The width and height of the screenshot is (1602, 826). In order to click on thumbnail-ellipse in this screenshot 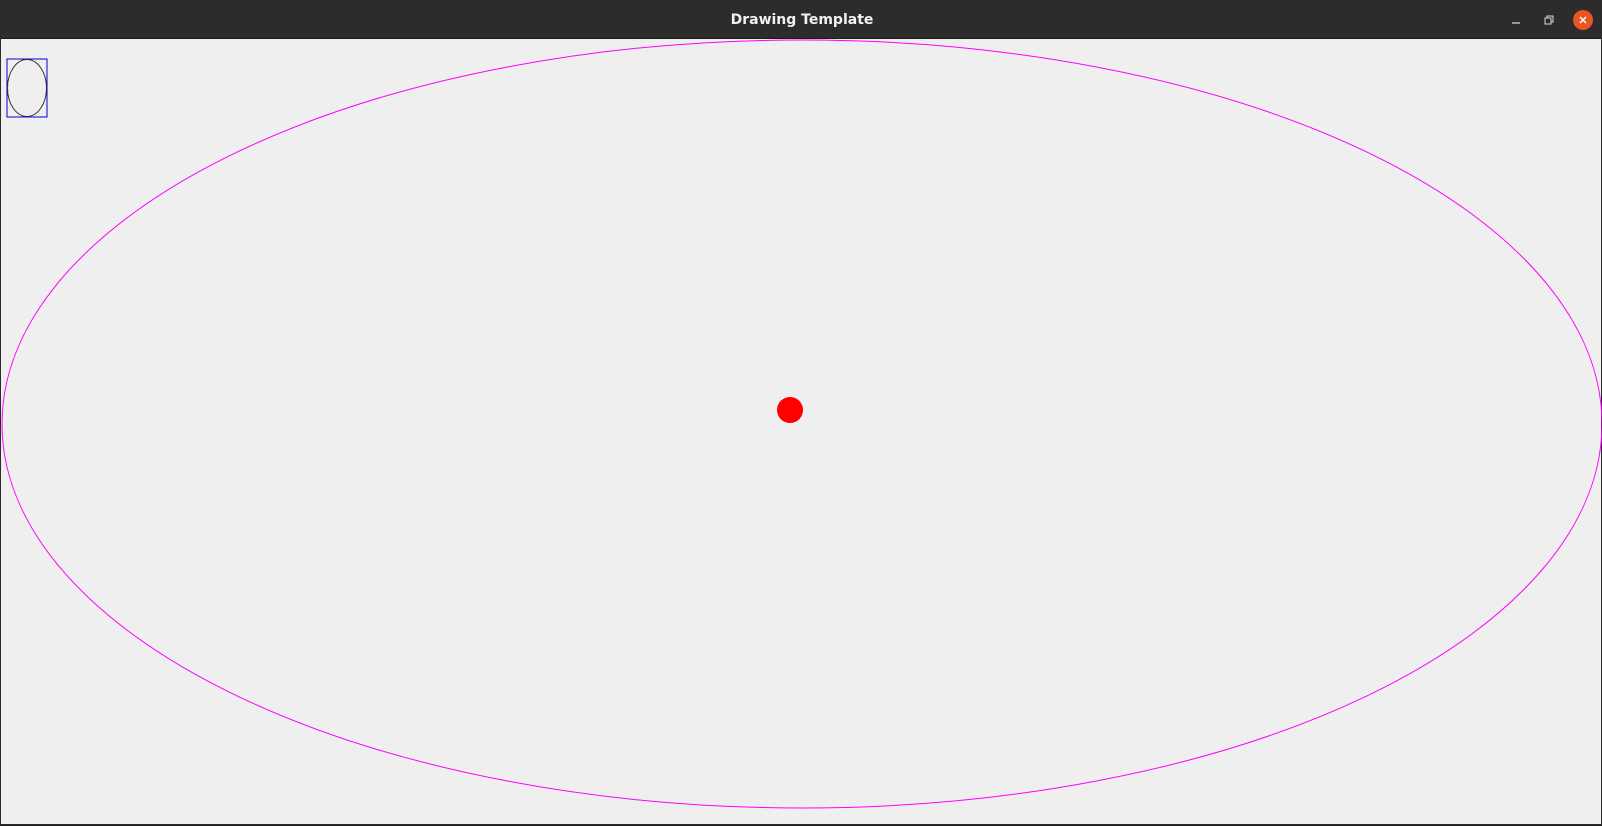, I will do `click(27, 88)`.